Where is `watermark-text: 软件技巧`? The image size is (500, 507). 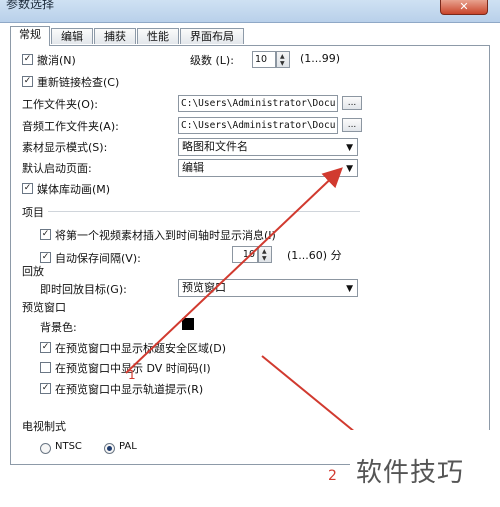 watermark-text: 软件技巧 is located at coordinates (410, 473).